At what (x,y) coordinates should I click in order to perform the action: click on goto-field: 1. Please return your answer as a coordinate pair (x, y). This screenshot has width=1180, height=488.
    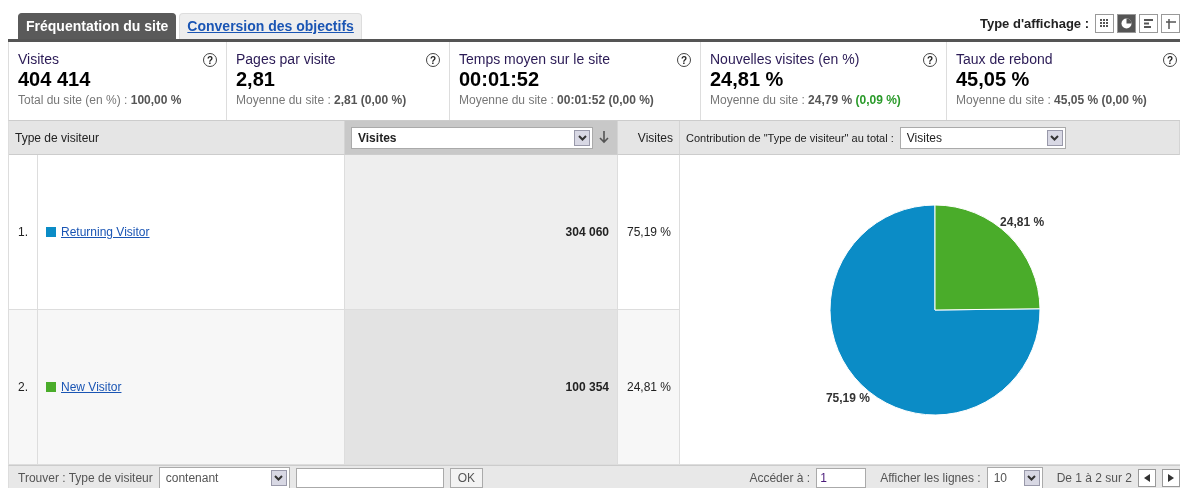
    Looking at the image, I should click on (841, 477).